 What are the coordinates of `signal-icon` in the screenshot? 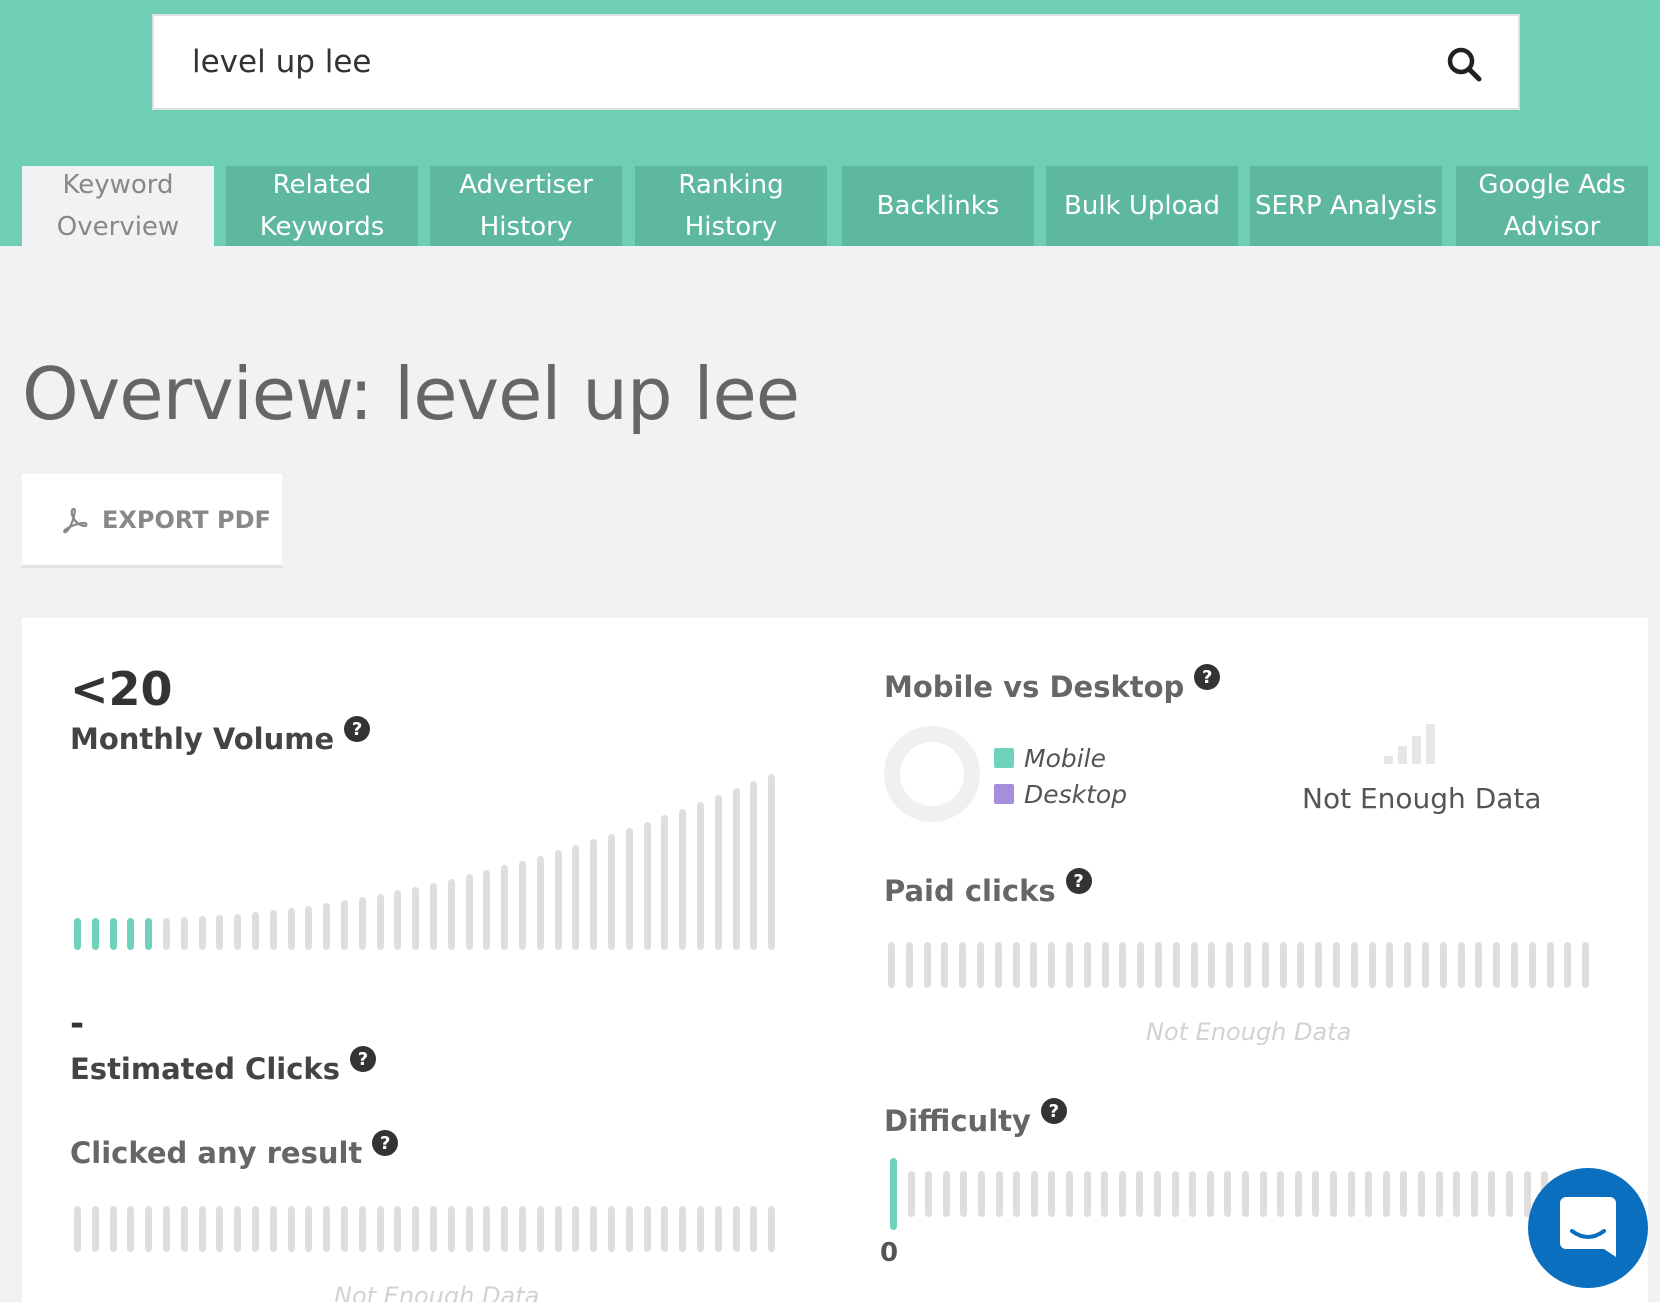 It's located at (1409, 744).